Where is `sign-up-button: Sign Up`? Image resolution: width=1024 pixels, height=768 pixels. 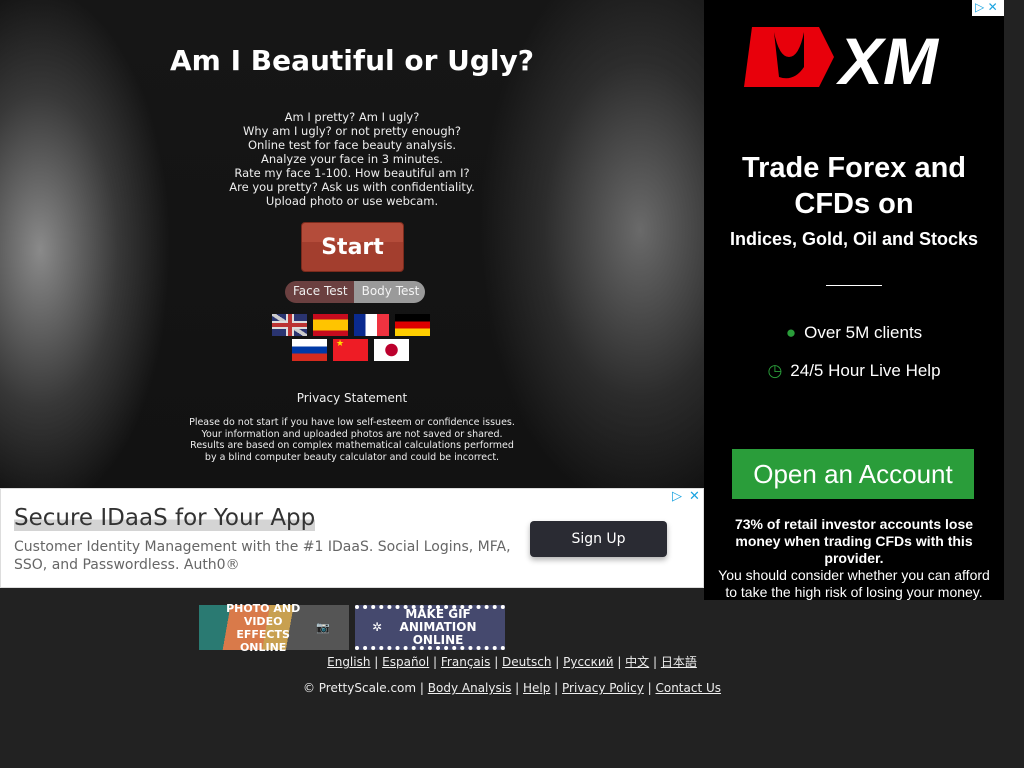 sign-up-button: Sign Up is located at coordinates (598, 539).